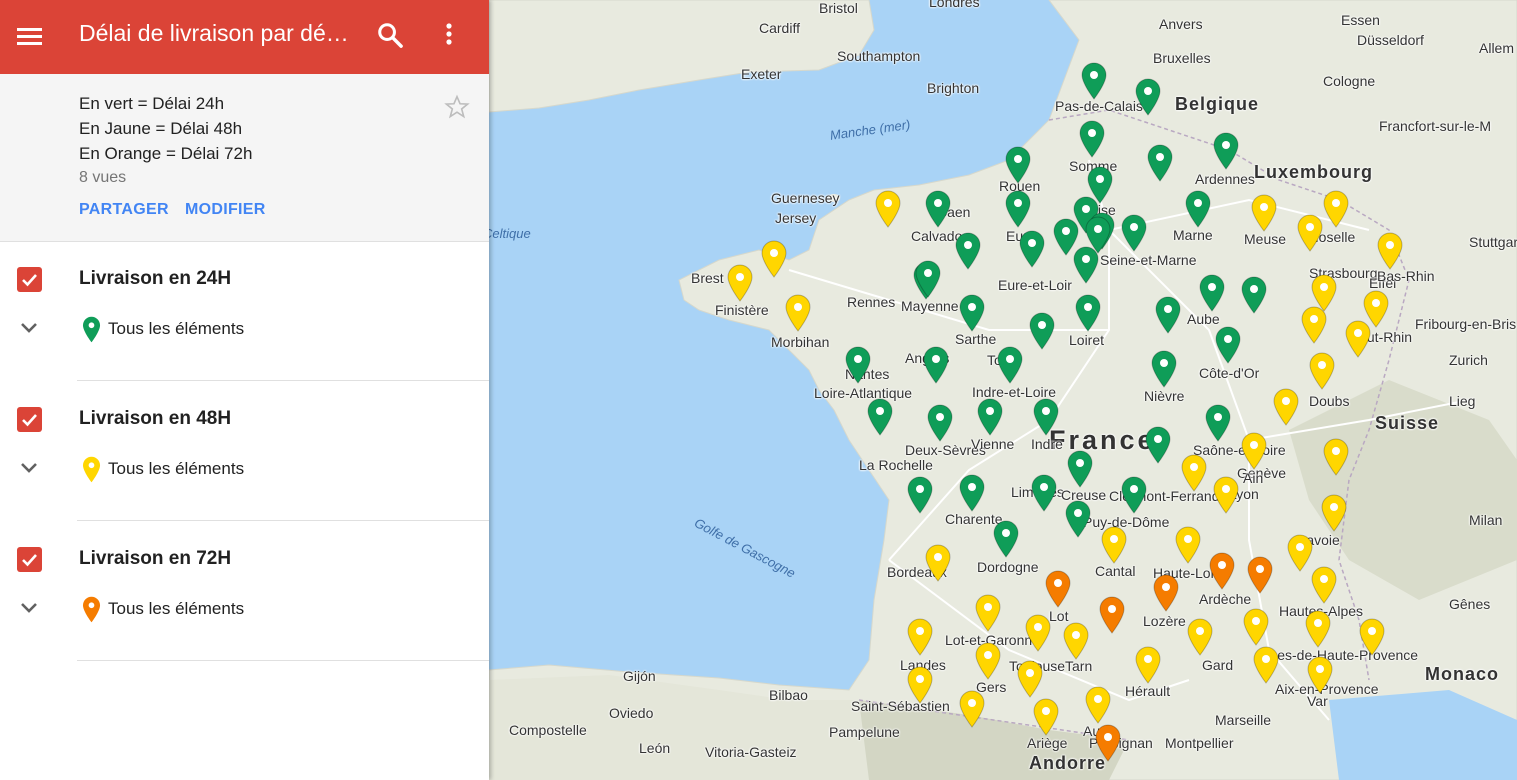 Image resolution: width=1517 pixels, height=780 pixels. I want to click on share-button: PARTAGER, so click(124, 210).